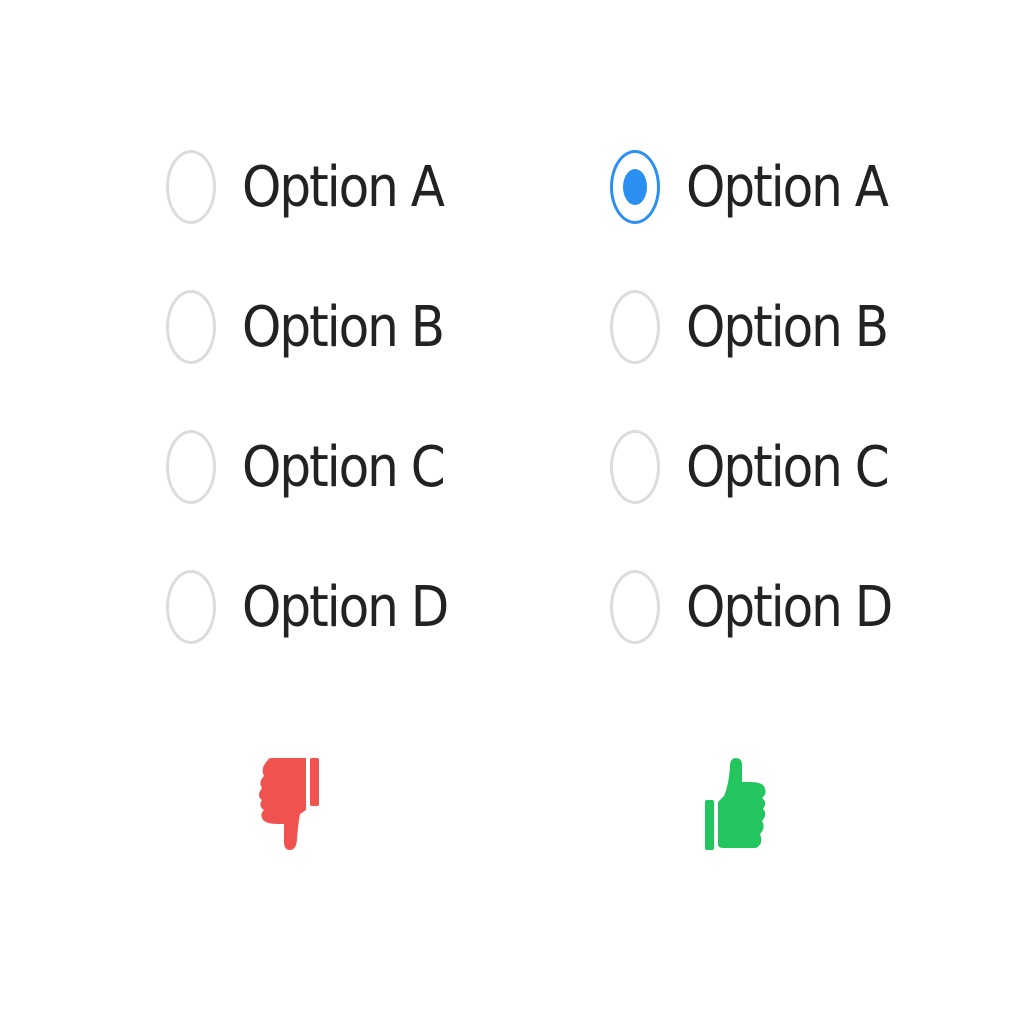  I want to click on radio-button-a-selected, so click(635, 187).